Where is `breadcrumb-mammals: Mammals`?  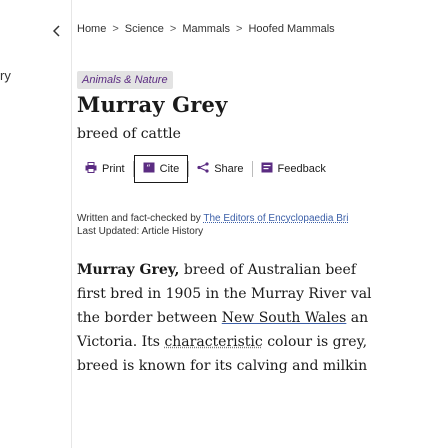 breadcrumb-mammals: Mammals is located at coordinates (206, 29).